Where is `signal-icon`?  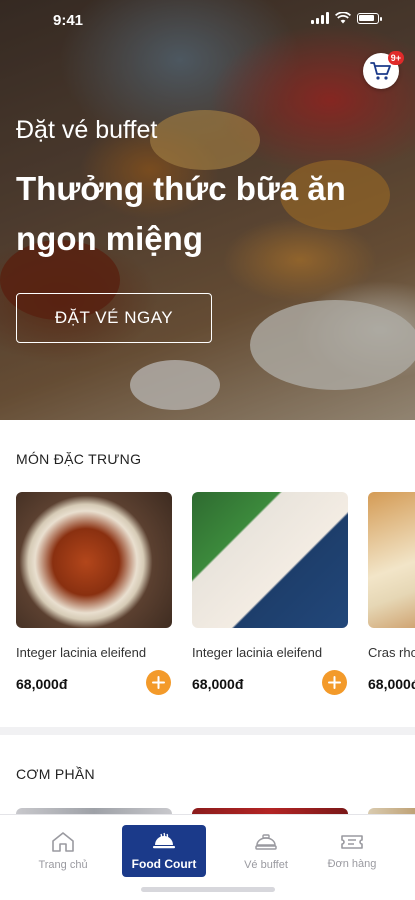
signal-icon is located at coordinates (320, 18).